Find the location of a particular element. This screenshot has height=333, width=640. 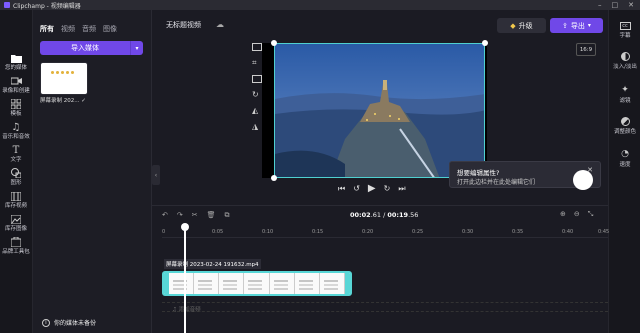

upgrade-button: ◆ 升级 is located at coordinates (521, 25).